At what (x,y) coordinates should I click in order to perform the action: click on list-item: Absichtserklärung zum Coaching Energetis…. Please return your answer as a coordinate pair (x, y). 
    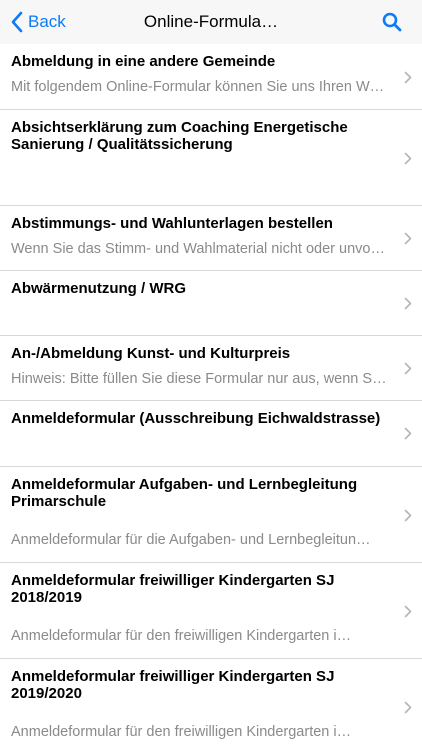
    Looking at the image, I should click on (211, 158).